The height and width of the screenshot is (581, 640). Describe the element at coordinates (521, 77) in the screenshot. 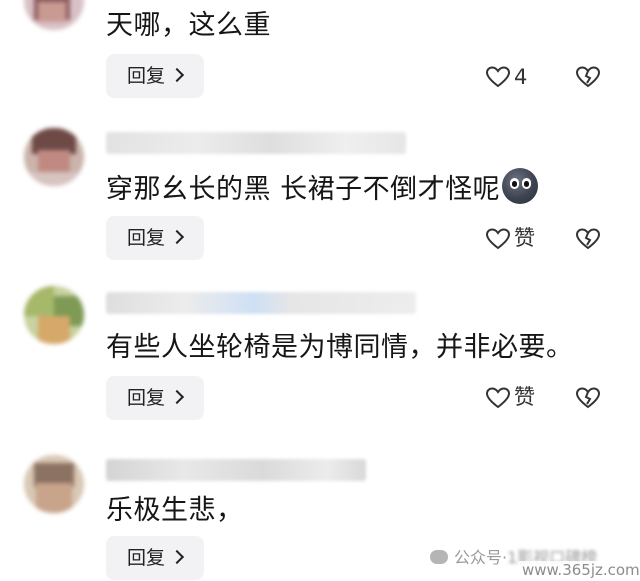

I see `like-count: 4` at that location.